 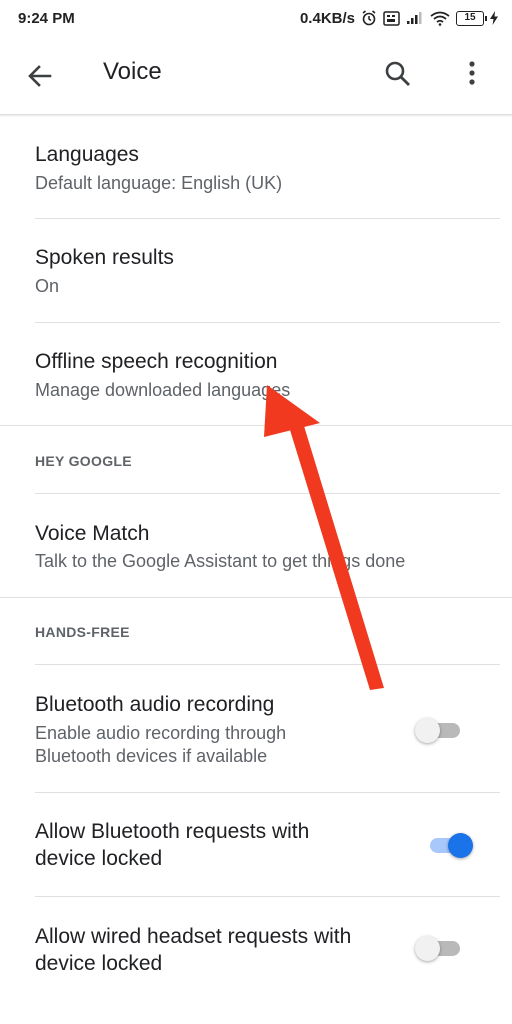 I want to click on status-bar: 9:24 PM 0.4KB/s 15, so click(x=256, y=18).